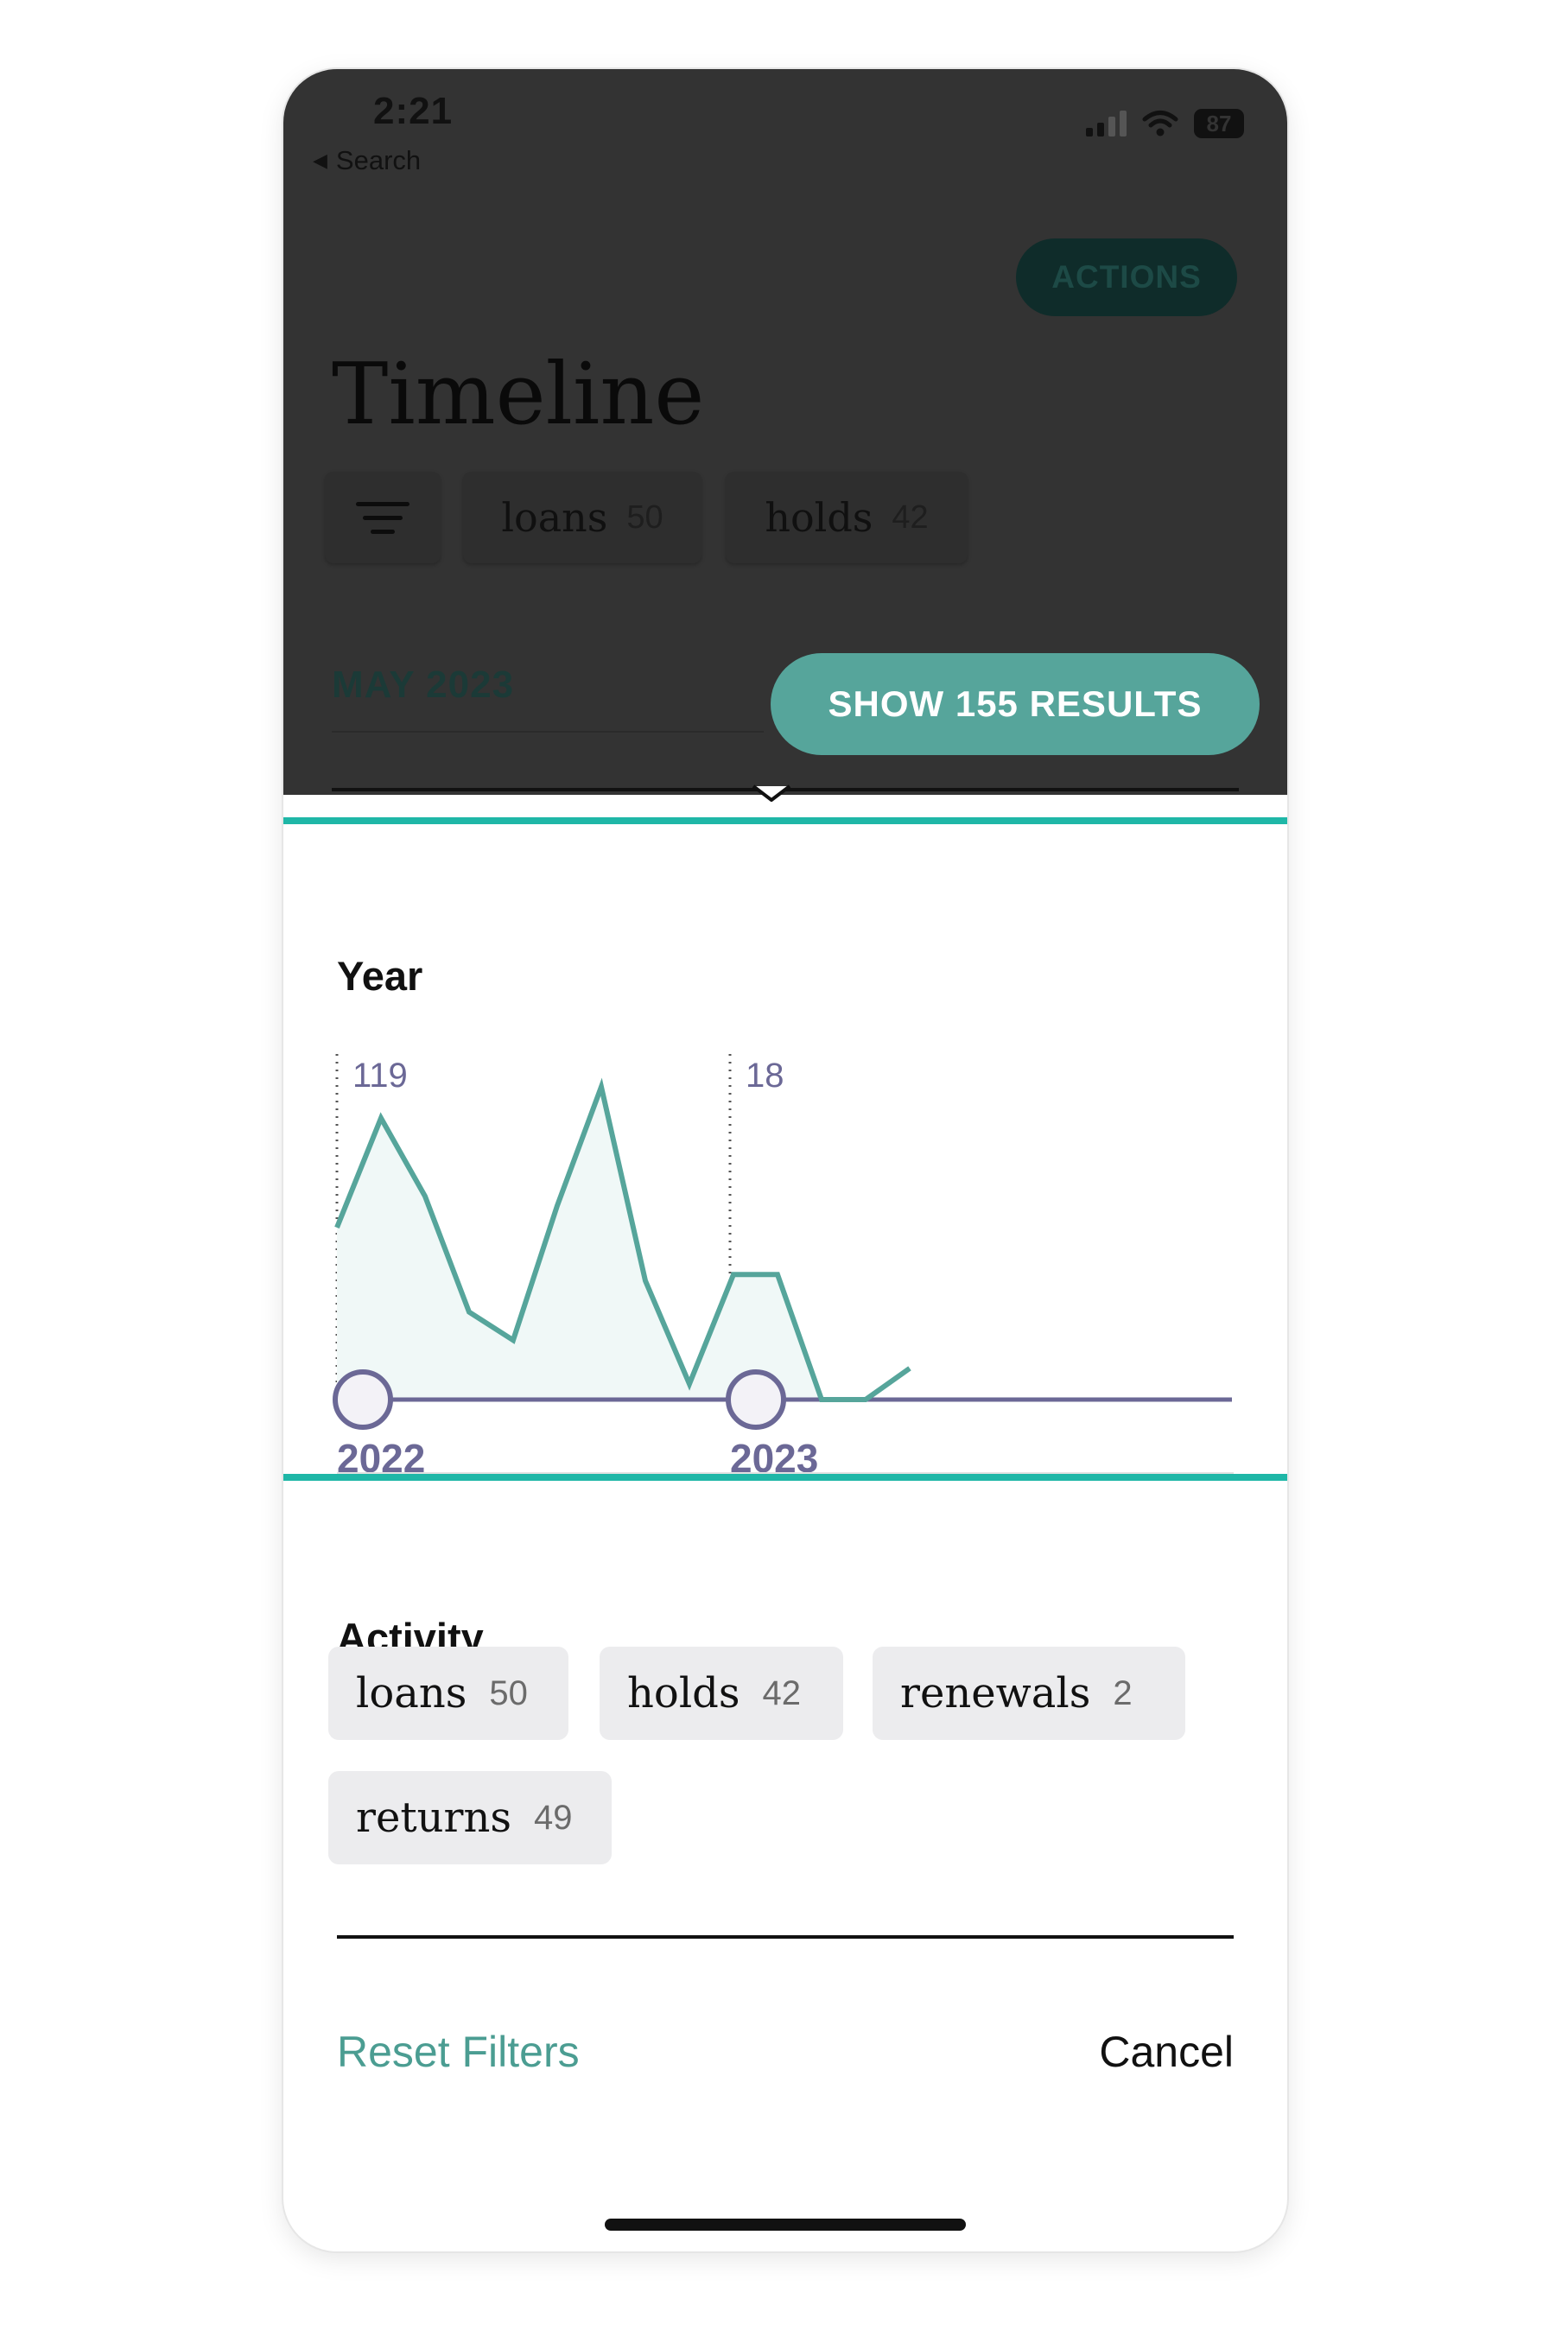 The width and height of the screenshot is (1568, 2343). What do you see at coordinates (1106, 124) in the screenshot?
I see `cellular-signal-icon` at bounding box center [1106, 124].